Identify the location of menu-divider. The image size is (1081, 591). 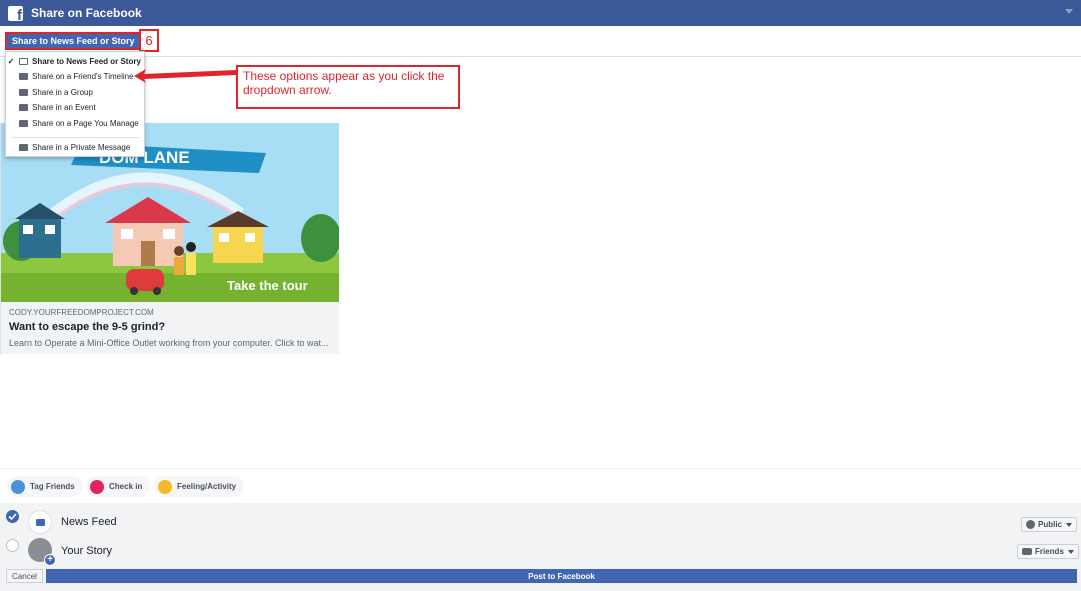
(75, 137).